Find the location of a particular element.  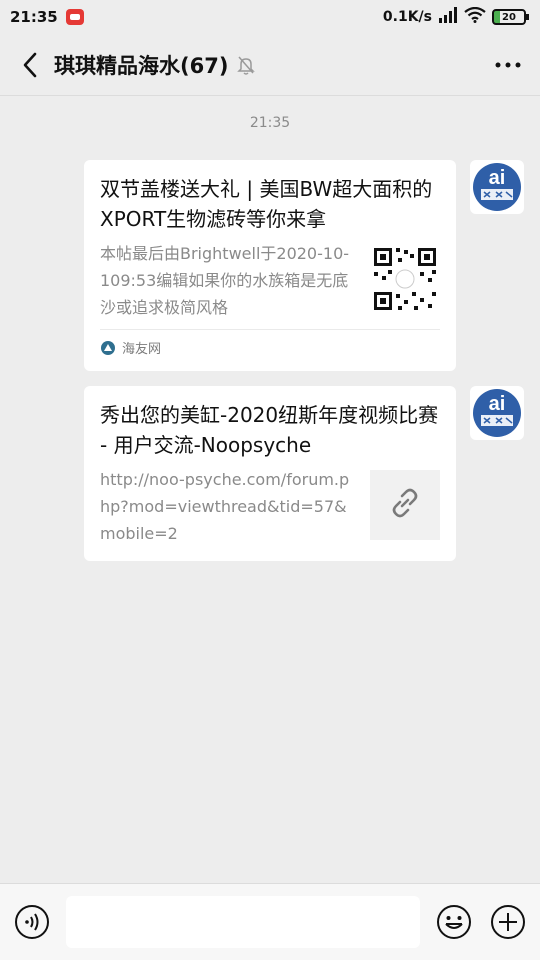

message-input-bar is located at coordinates (270, 921).